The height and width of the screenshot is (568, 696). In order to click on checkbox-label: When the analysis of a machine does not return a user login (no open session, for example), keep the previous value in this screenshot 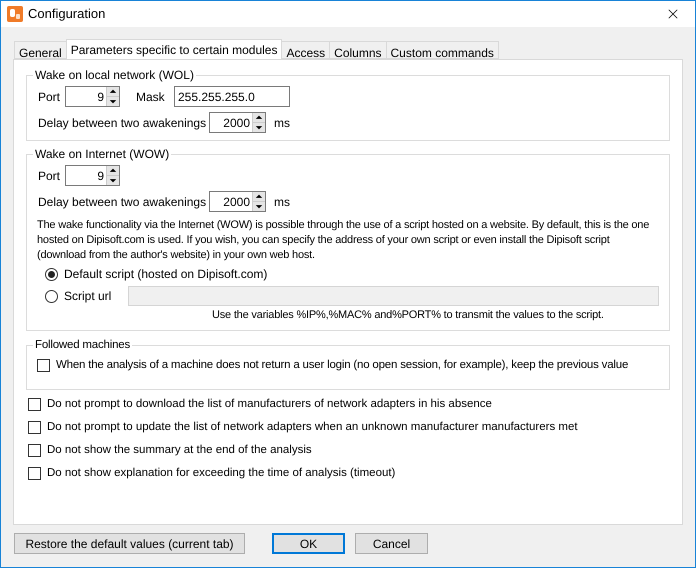, I will do `click(342, 366)`.